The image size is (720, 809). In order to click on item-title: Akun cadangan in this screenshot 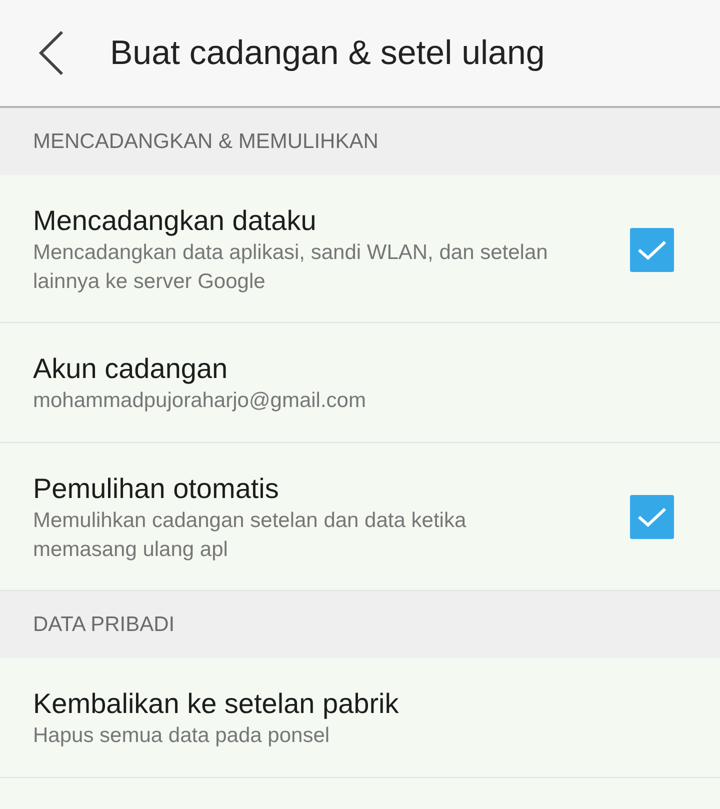, I will do `click(131, 369)`.